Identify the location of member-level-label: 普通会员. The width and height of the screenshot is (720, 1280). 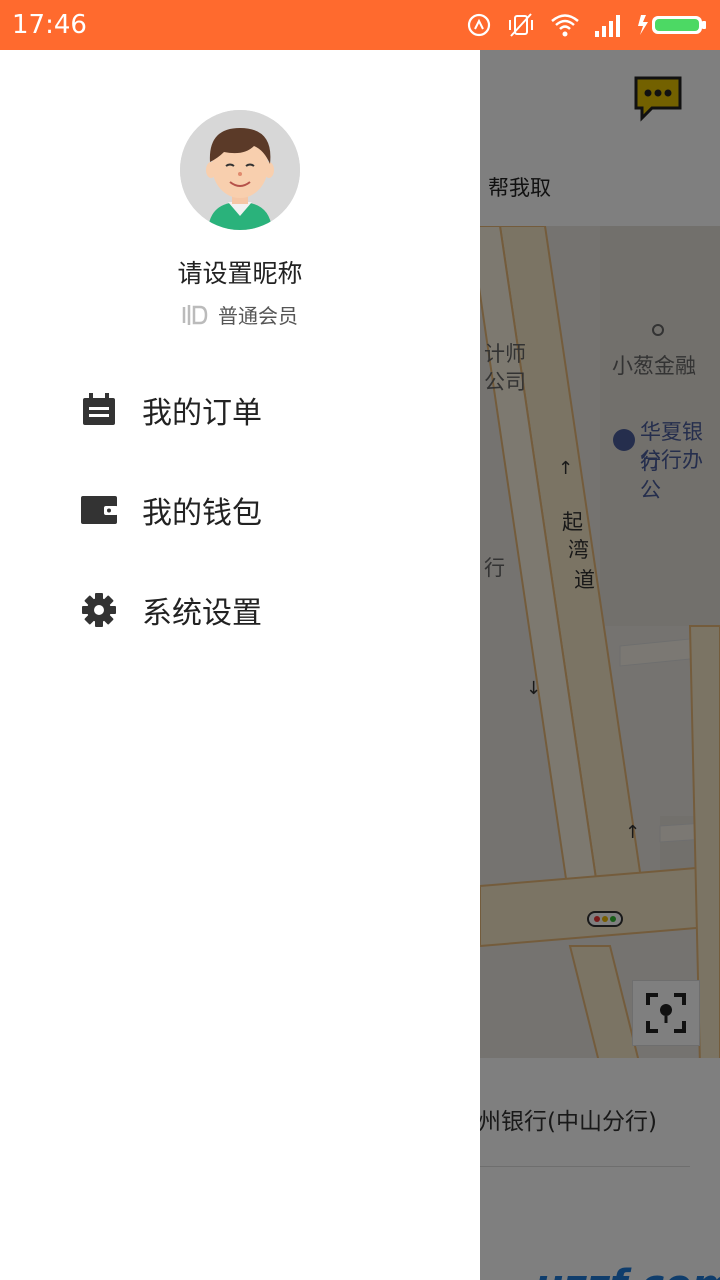
(258, 316).